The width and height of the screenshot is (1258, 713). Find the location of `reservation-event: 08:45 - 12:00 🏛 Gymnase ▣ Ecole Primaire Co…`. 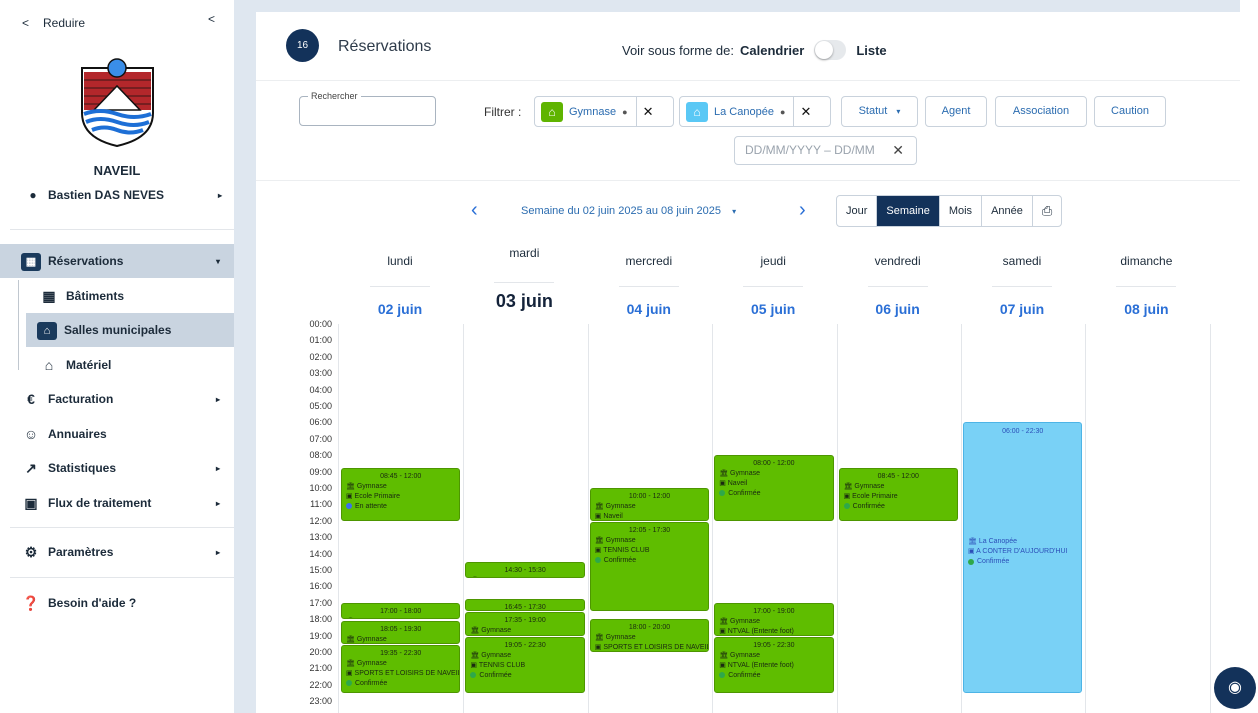

reservation-event: 08:45 - 12:00 🏛 Gymnase ▣ Ecole Primaire Co… is located at coordinates (898, 494).